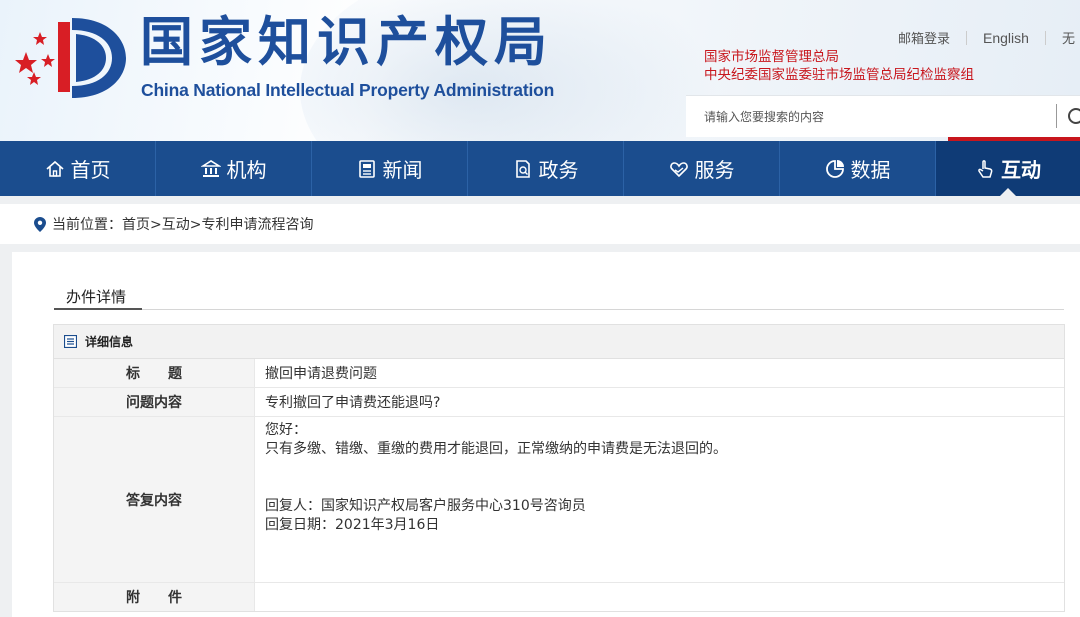 The image size is (1080, 617). I want to click on answer-greeting: 您好：, so click(286, 430).